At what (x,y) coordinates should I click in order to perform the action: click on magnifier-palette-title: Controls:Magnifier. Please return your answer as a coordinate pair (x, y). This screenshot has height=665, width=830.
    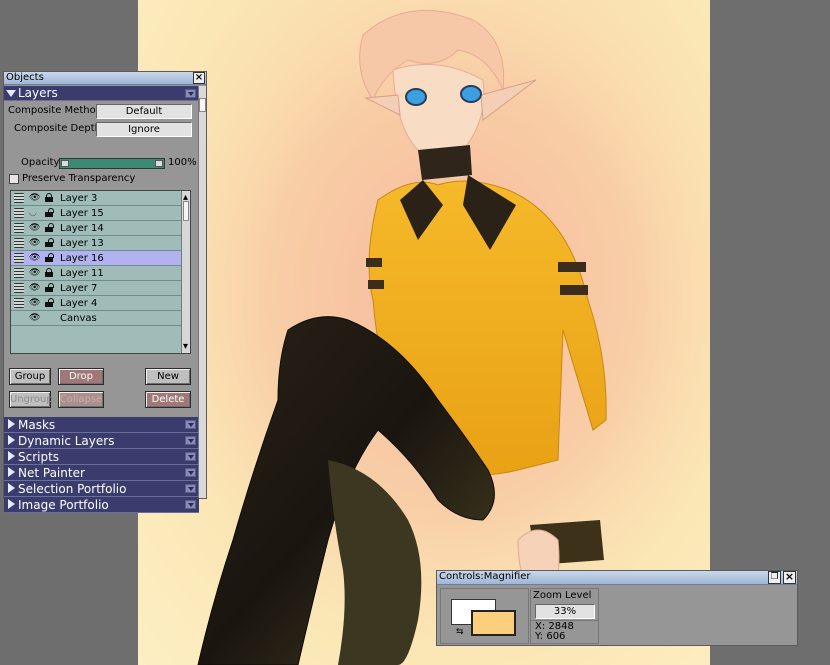
    Looking at the image, I should click on (485, 576).